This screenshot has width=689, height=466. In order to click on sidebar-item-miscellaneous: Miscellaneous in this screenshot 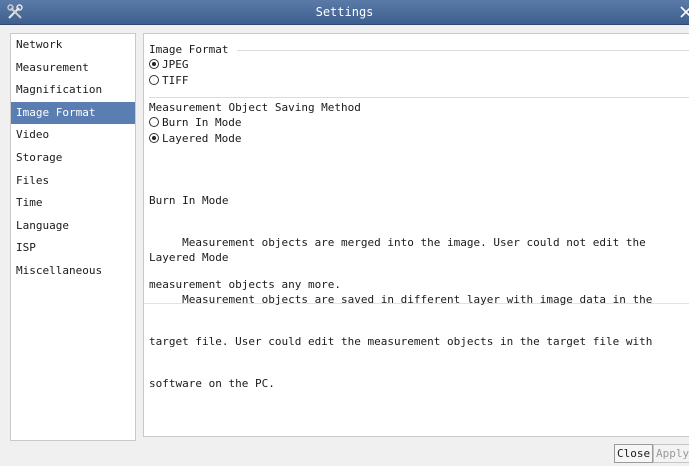, I will do `click(73, 271)`.